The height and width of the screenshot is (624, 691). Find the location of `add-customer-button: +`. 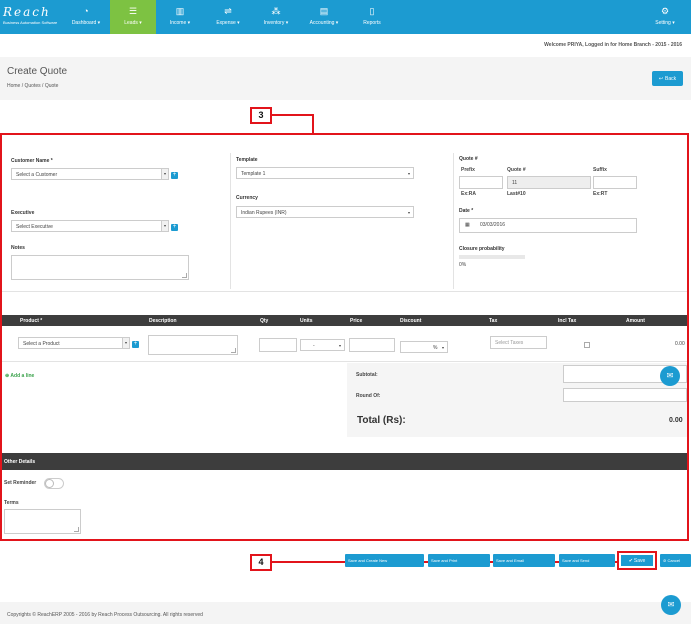

add-customer-button: + is located at coordinates (174, 175).